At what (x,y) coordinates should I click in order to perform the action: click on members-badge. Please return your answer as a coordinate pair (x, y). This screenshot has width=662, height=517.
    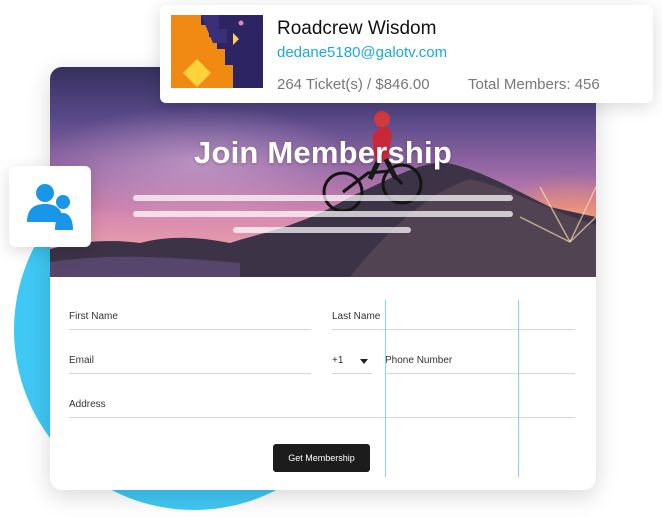
    Looking at the image, I should click on (50, 206).